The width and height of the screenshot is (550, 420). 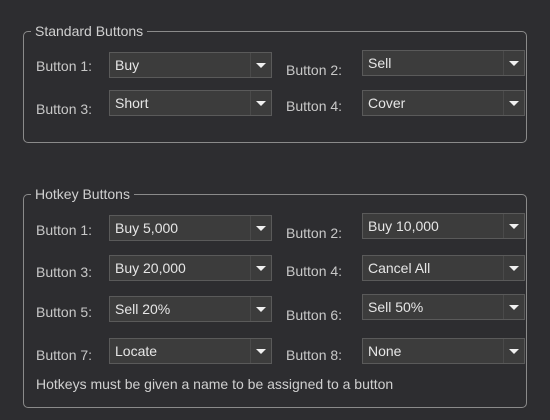 What do you see at coordinates (443, 351) in the screenshot?
I see `hotkey-button-8-dropdown: None` at bounding box center [443, 351].